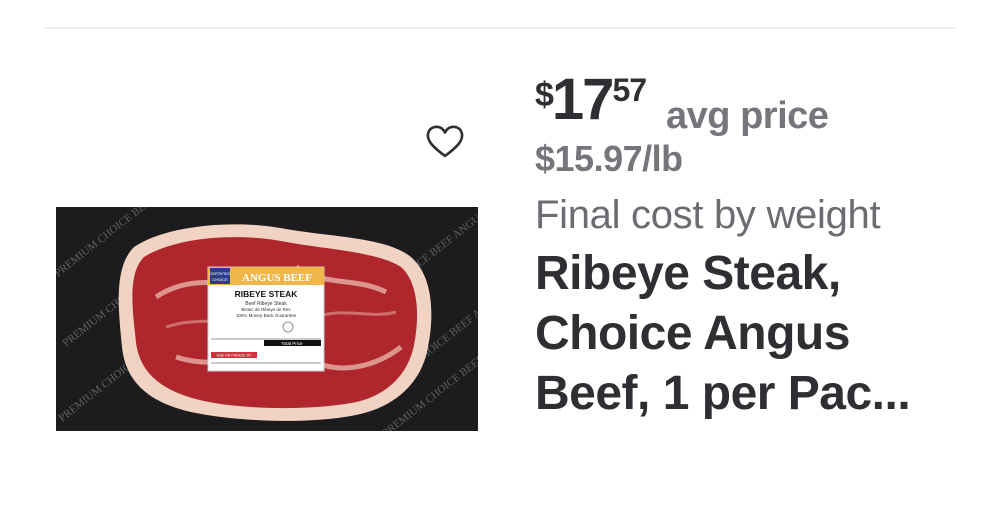 This screenshot has height=510, width=1000. I want to click on heart-outline-icon, so click(445, 141).